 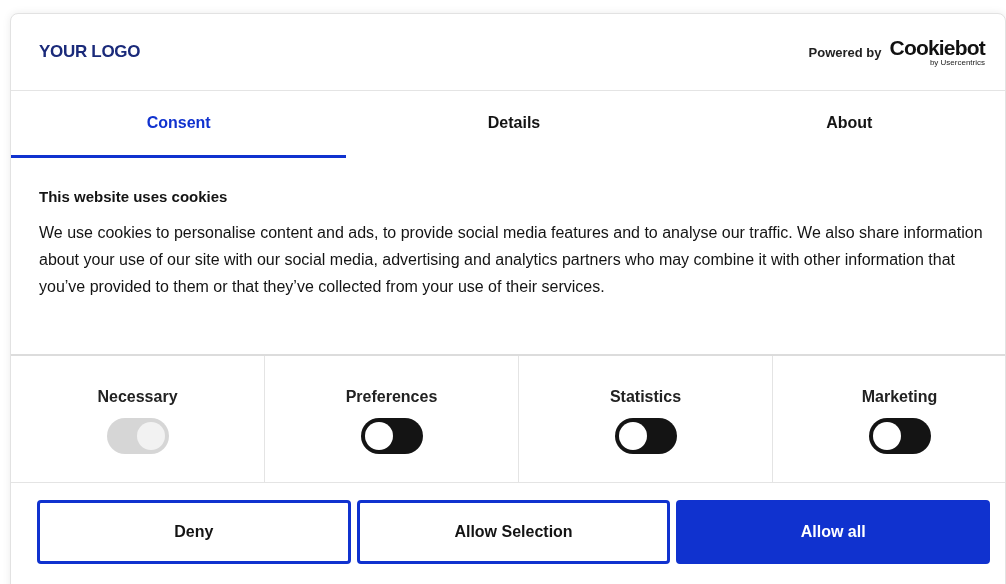 What do you see at coordinates (899, 397) in the screenshot?
I see `category-label: Marketing` at bounding box center [899, 397].